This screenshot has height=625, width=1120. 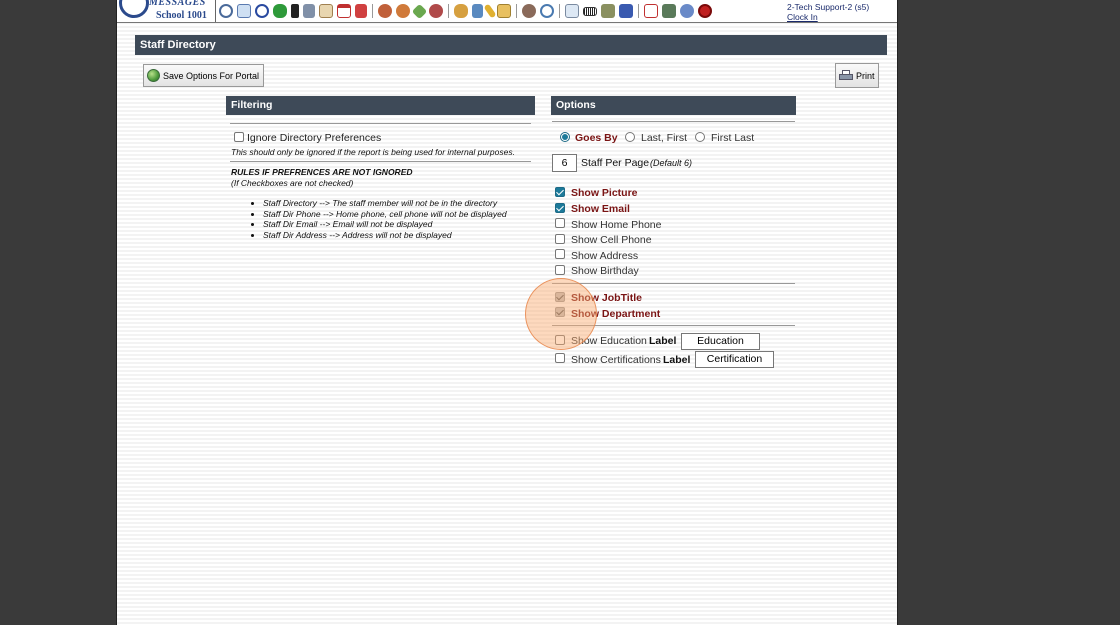 I want to click on school-name: School 1001, so click(x=181, y=15).